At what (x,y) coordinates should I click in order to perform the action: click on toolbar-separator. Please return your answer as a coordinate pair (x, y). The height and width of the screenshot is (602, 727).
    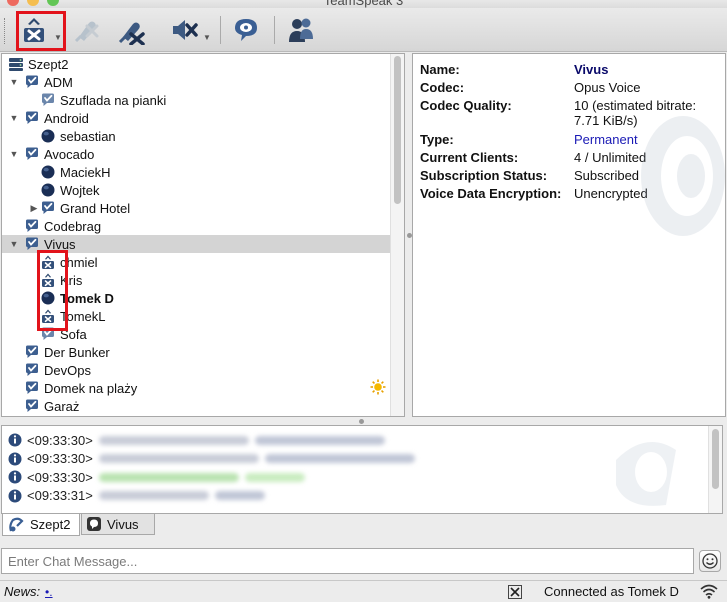
    Looking at the image, I should click on (274, 30).